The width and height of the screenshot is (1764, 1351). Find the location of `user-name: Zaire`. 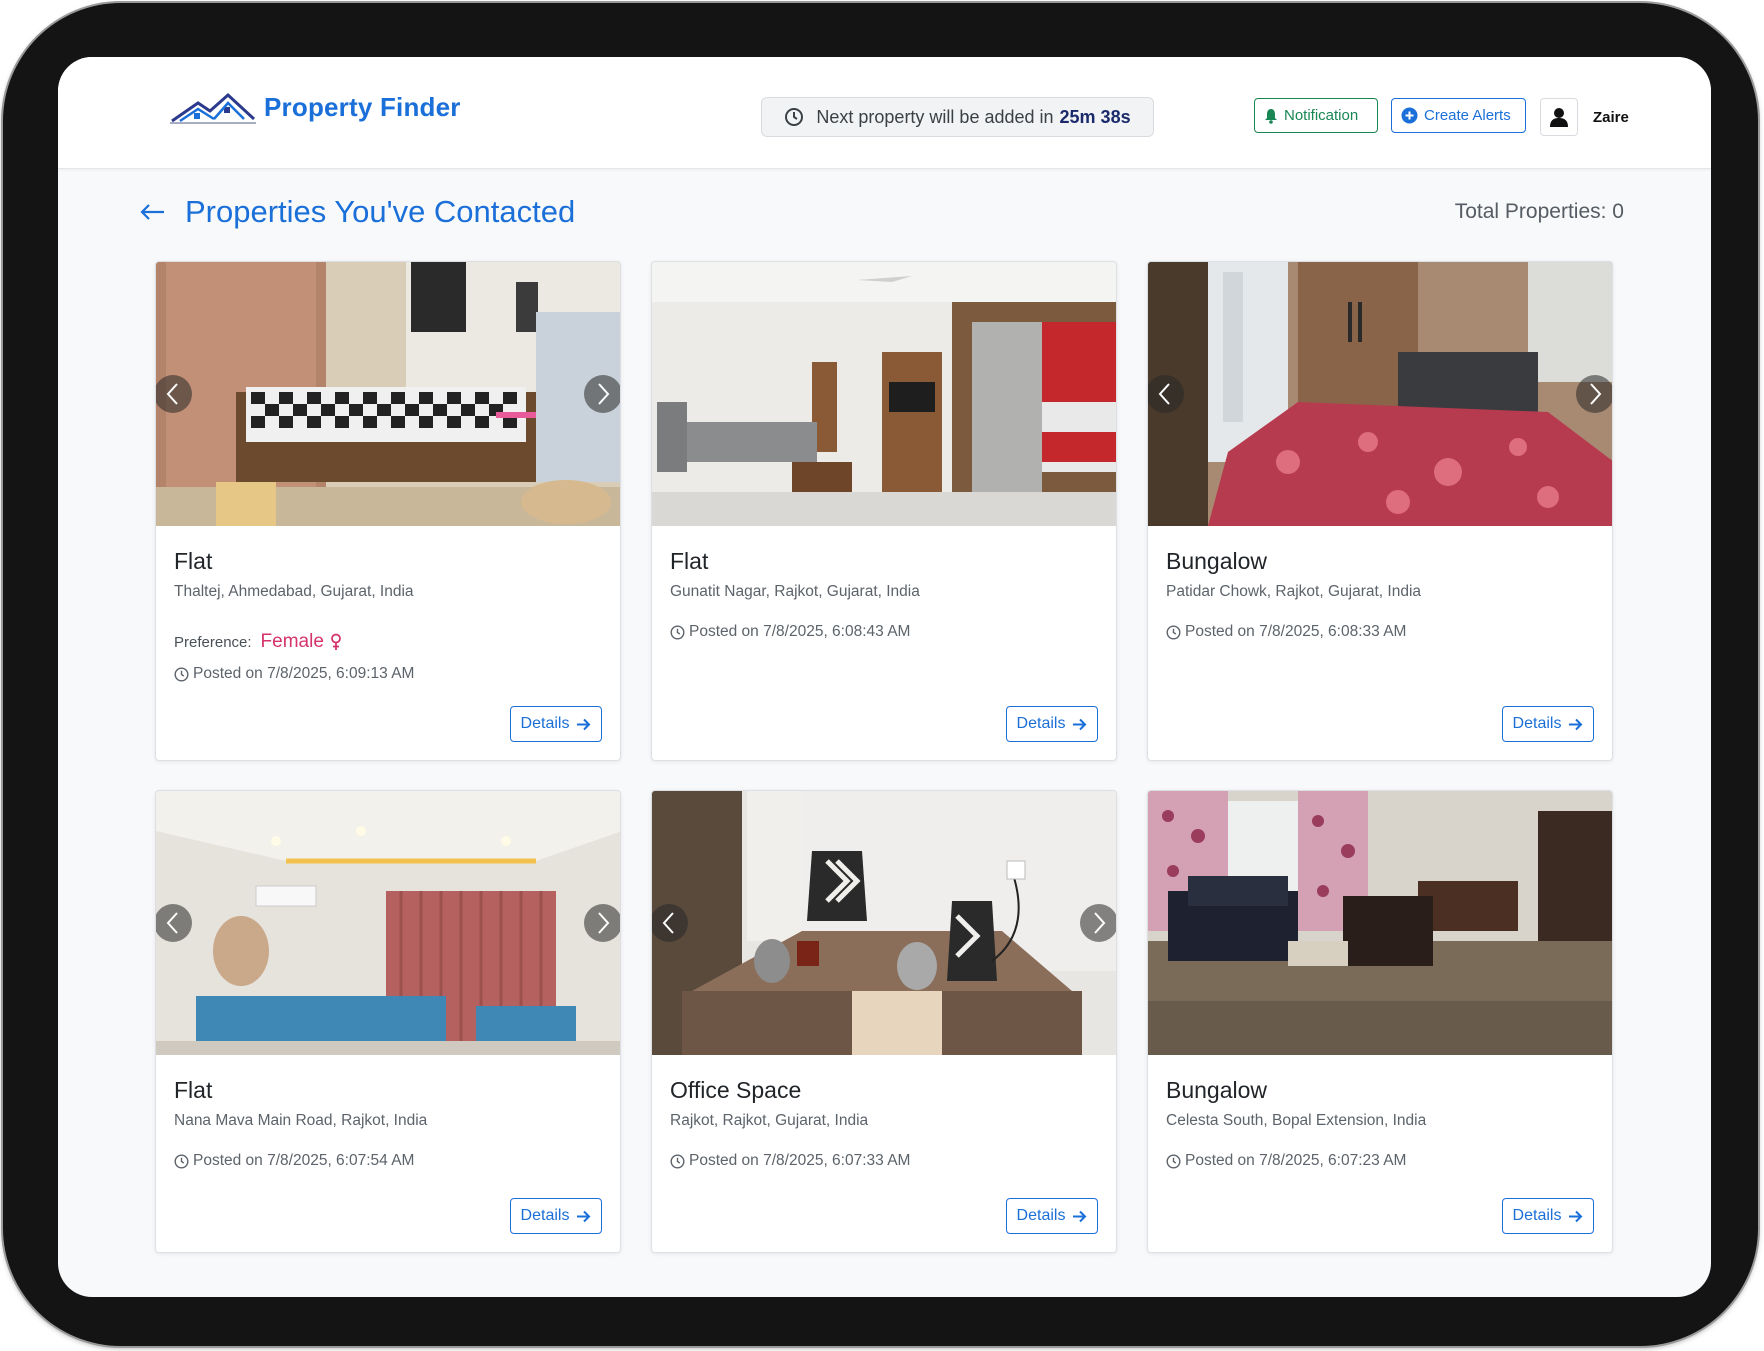

user-name: Zaire is located at coordinates (1611, 117).